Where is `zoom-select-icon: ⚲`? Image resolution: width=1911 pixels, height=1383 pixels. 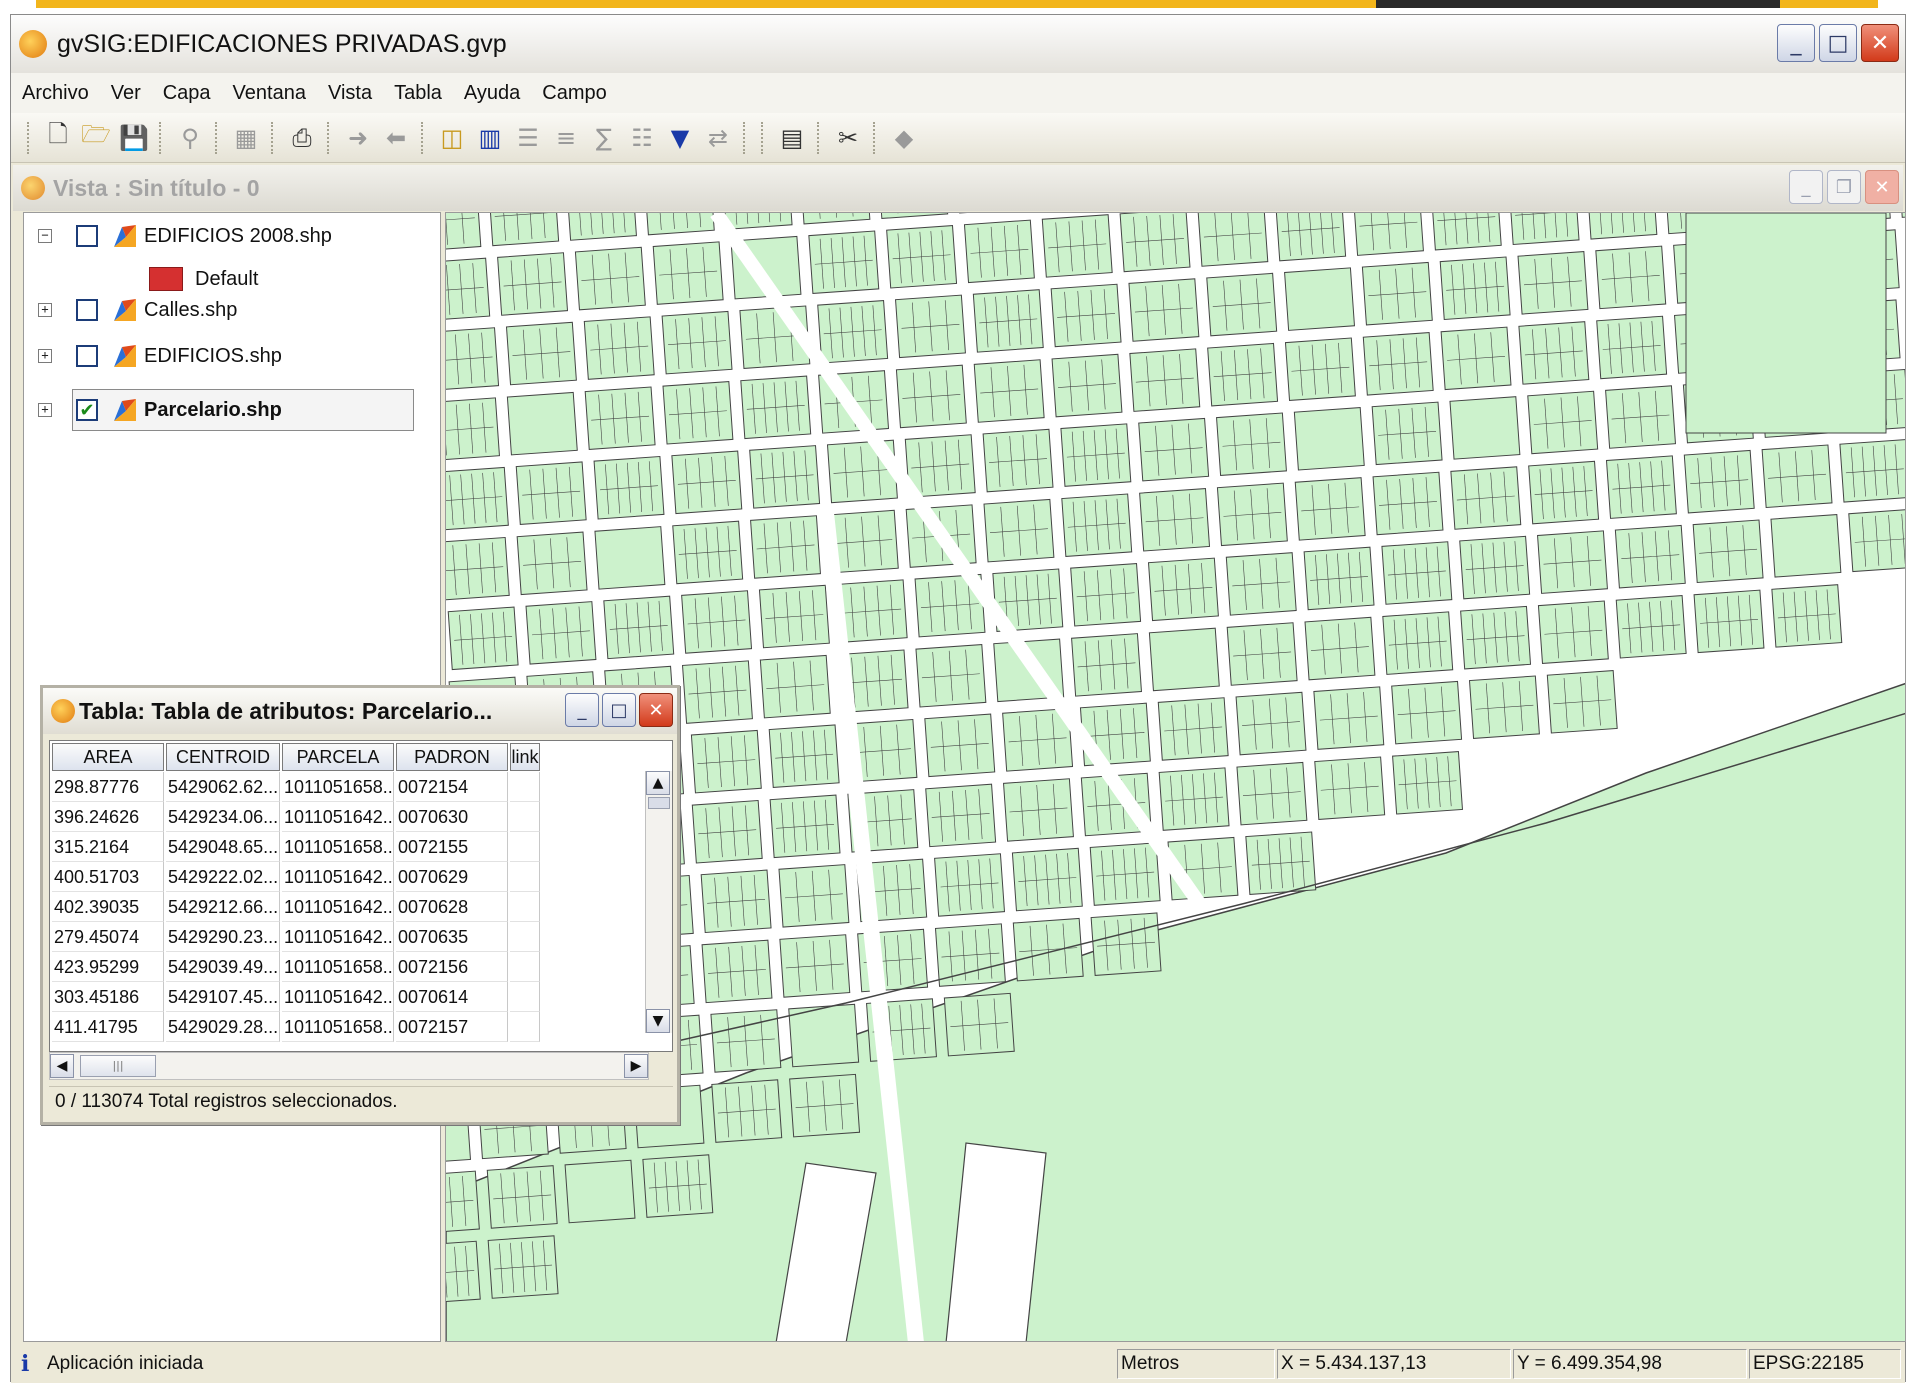
zoom-select-icon: ⚲ is located at coordinates (190, 138).